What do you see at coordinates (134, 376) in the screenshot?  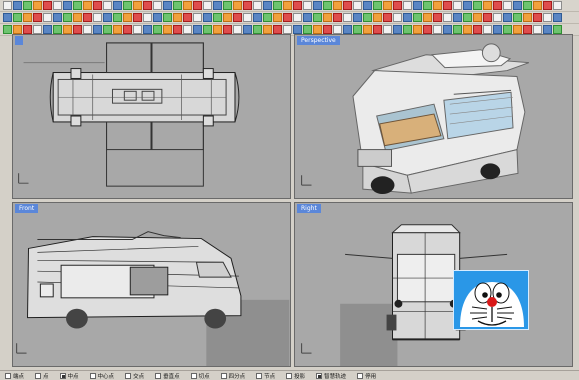 I see `status-item-intersection: 交点` at bounding box center [134, 376].